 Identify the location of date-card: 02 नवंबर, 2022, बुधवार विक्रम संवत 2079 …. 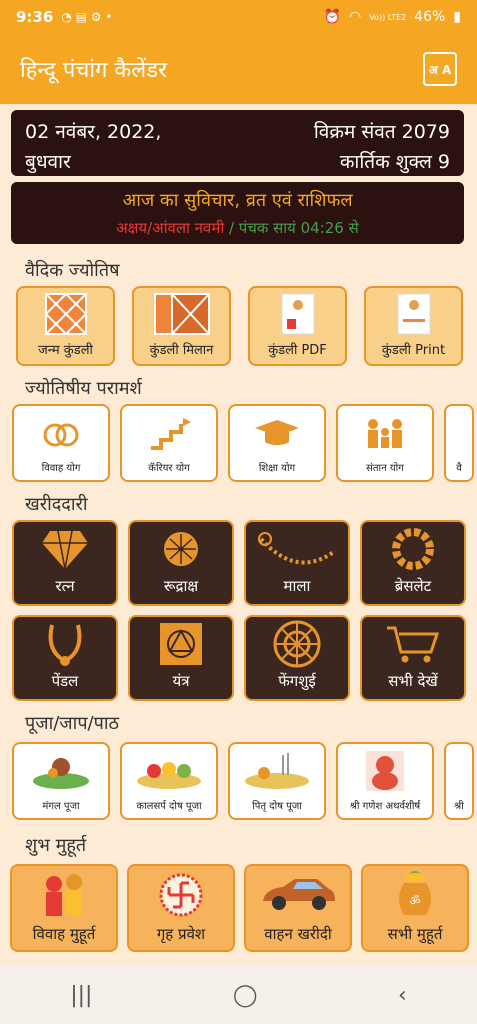
(237, 143).